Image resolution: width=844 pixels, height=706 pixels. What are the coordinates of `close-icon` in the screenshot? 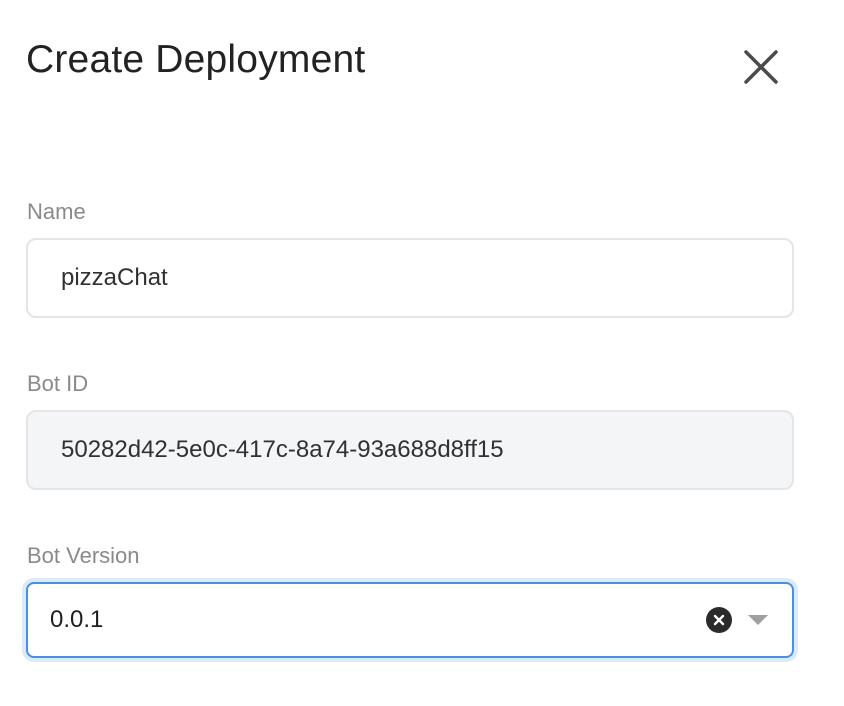 It's located at (761, 67).